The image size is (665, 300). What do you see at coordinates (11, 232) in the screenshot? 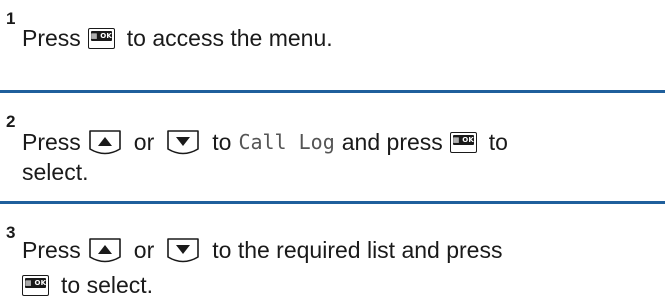
I see `step-number: 3` at bounding box center [11, 232].